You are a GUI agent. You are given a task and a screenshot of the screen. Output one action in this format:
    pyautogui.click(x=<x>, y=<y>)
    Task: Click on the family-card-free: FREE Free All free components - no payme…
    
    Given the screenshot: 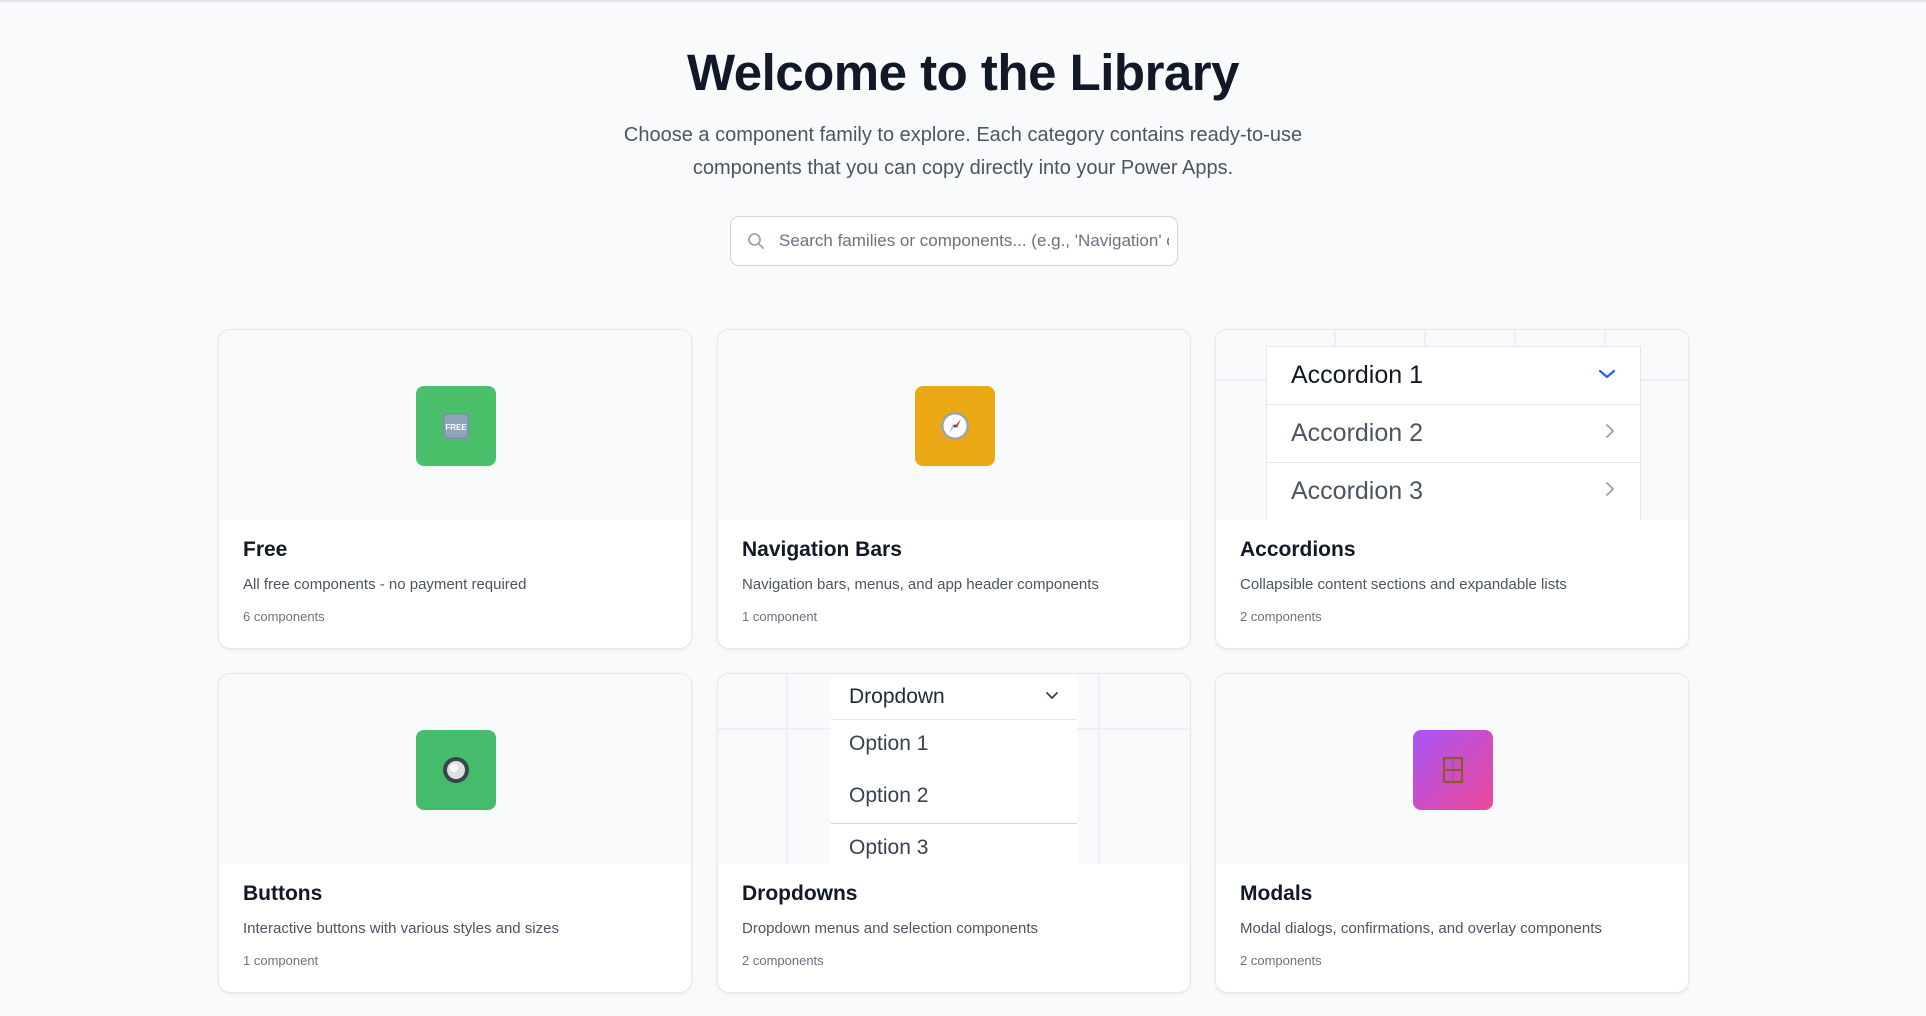 What is the action you would take?
    pyautogui.click(x=455, y=489)
    